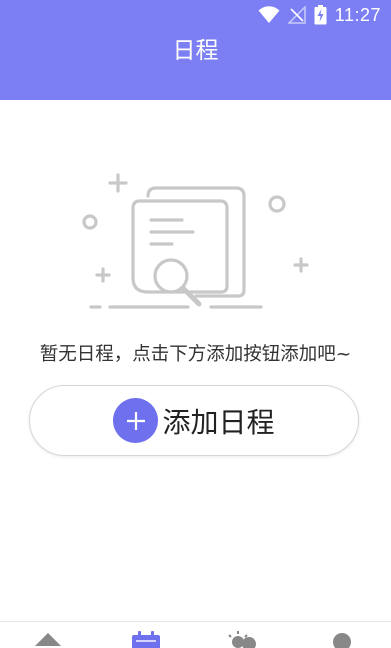  What do you see at coordinates (136, 420) in the screenshot?
I see `plus-icon` at bounding box center [136, 420].